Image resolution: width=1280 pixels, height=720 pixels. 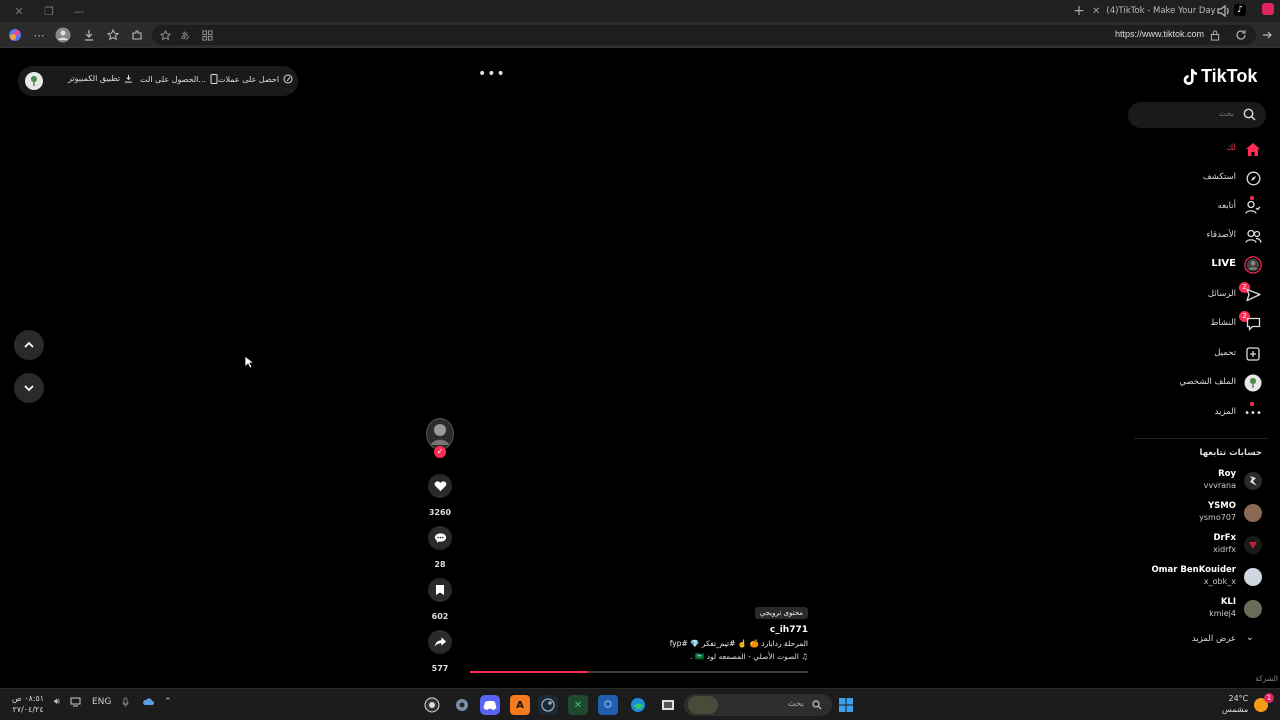 What do you see at coordinates (492, 74) in the screenshot?
I see `more-options-icon: •••` at bounding box center [492, 74].